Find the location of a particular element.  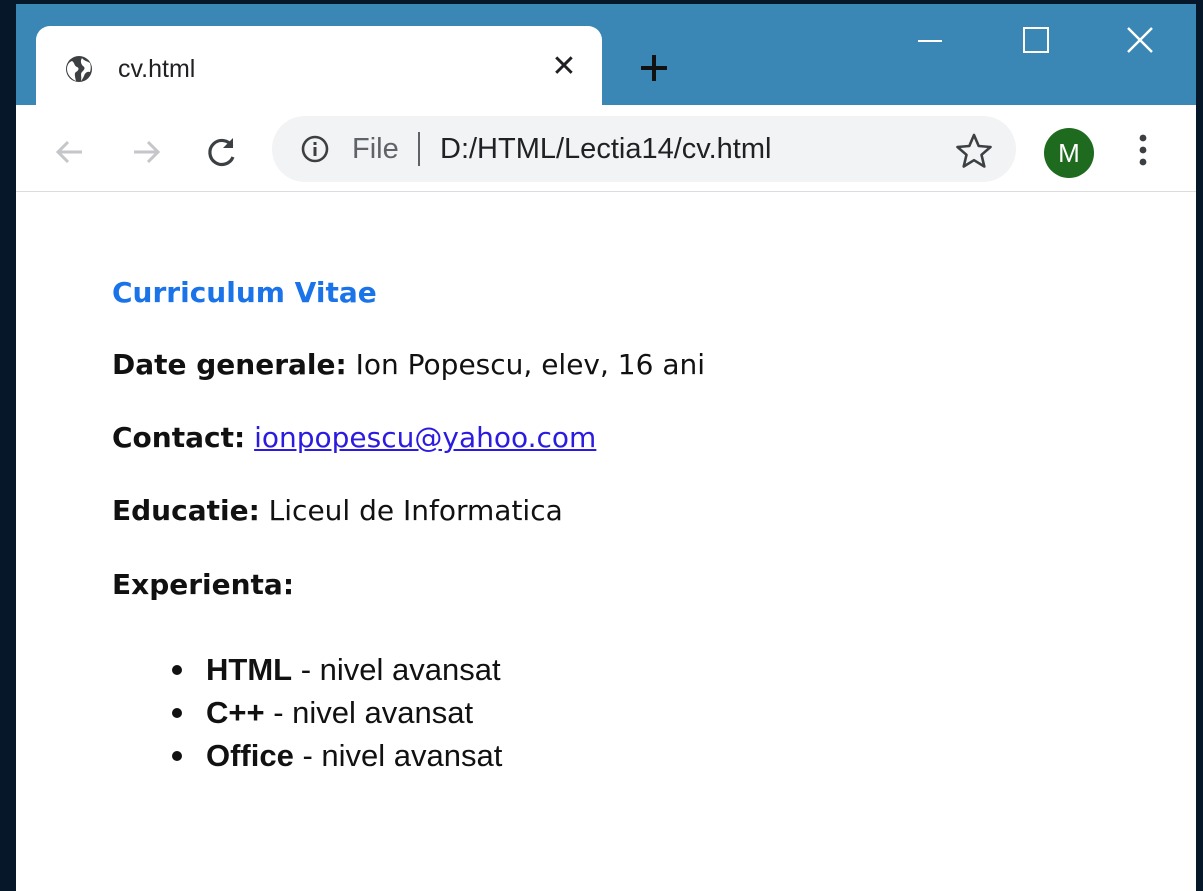

contact-row: Contact: ionpopescu@yahoo.com is located at coordinates (354, 437).